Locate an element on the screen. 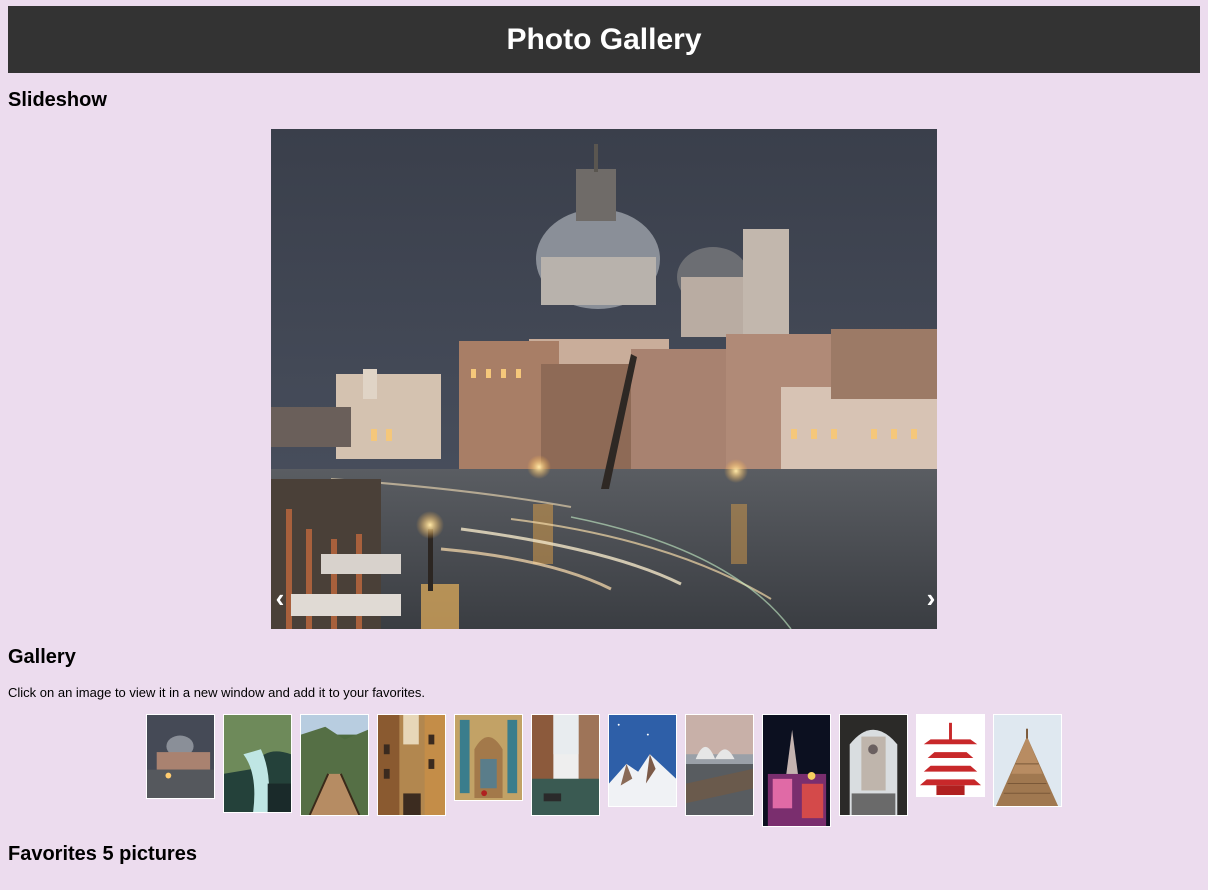 This screenshot has width=1208, height=890. gallery-heading: Gallery is located at coordinates (42, 657).